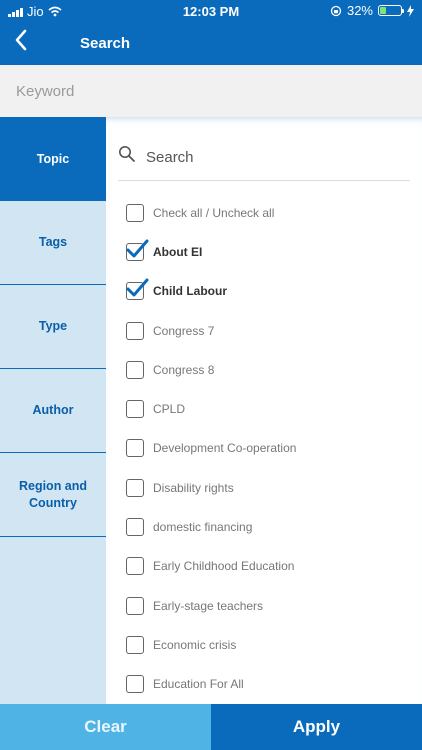 This screenshot has height=750, width=422. What do you see at coordinates (271, 487) in the screenshot?
I see `topic-option: Disability rights` at bounding box center [271, 487].